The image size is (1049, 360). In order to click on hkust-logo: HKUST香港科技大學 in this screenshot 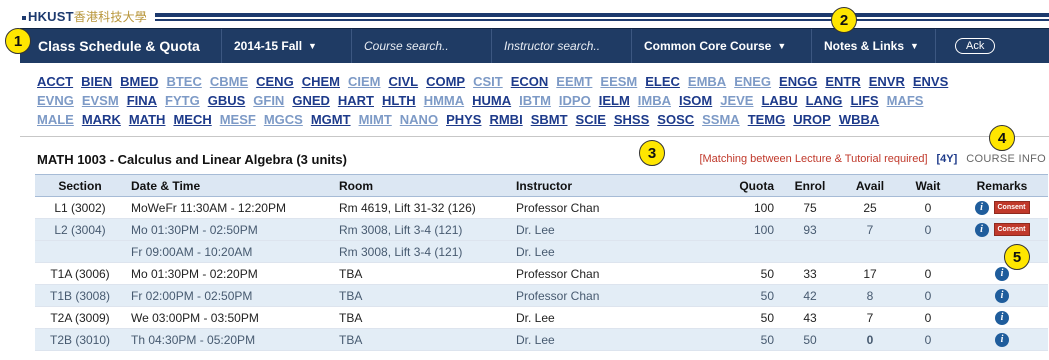, I will do `click(84, 16)`.